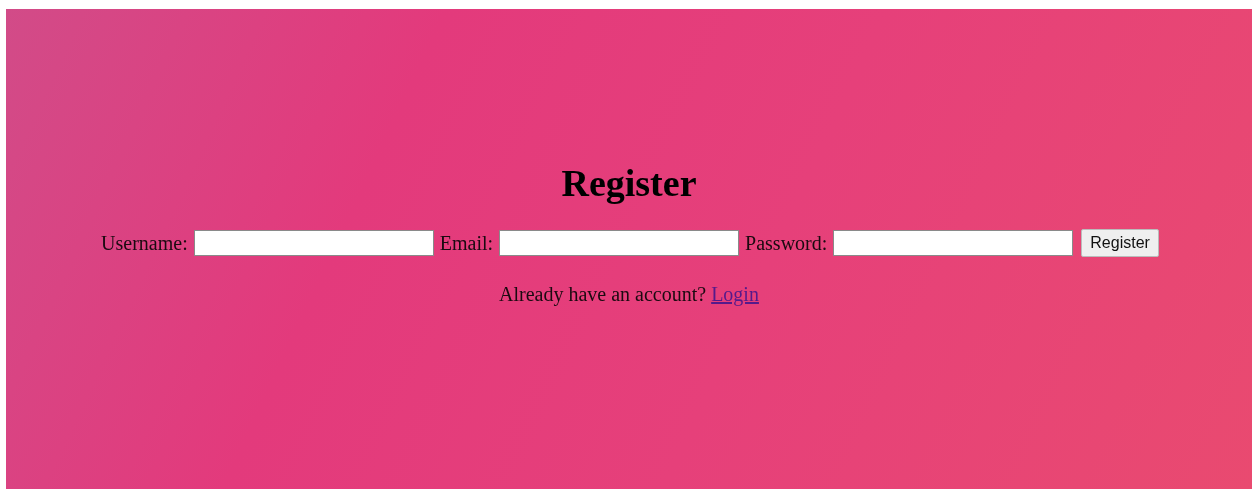 This screenshot has height=489, width=1252. I want to click on field-label: Password:, so click(786, 243).